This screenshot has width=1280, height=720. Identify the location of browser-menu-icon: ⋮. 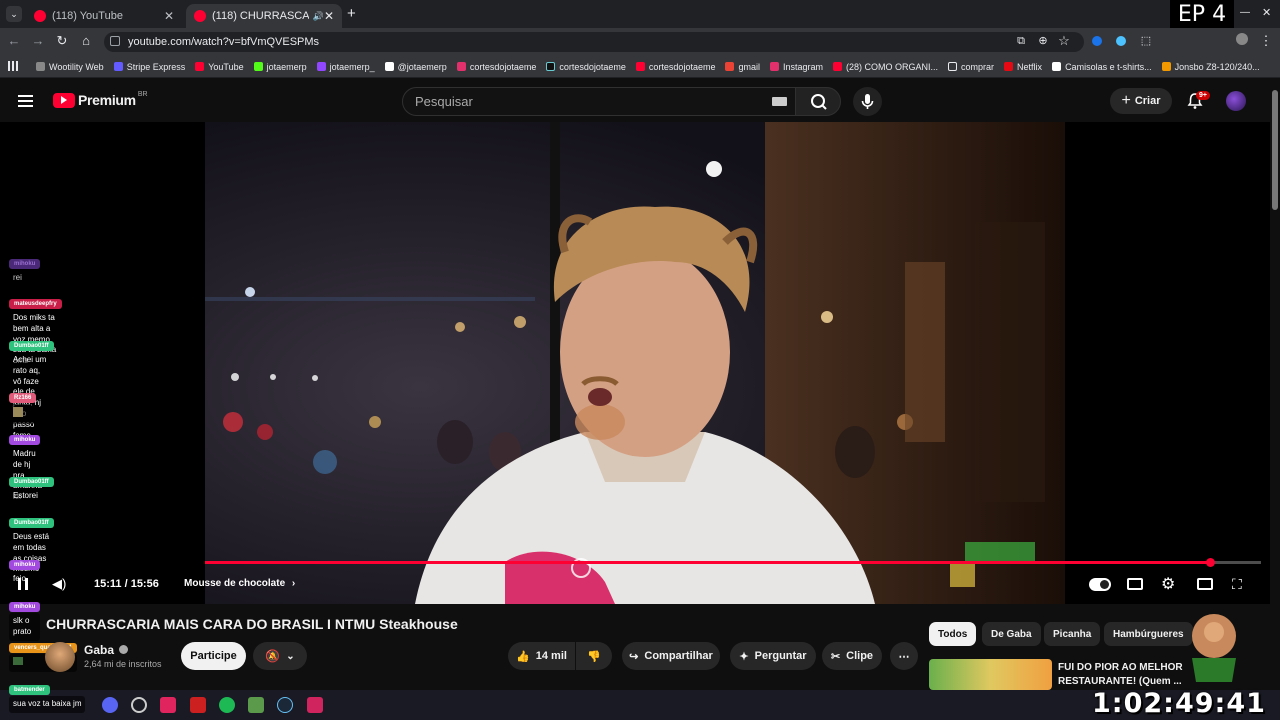
(1266, 41).